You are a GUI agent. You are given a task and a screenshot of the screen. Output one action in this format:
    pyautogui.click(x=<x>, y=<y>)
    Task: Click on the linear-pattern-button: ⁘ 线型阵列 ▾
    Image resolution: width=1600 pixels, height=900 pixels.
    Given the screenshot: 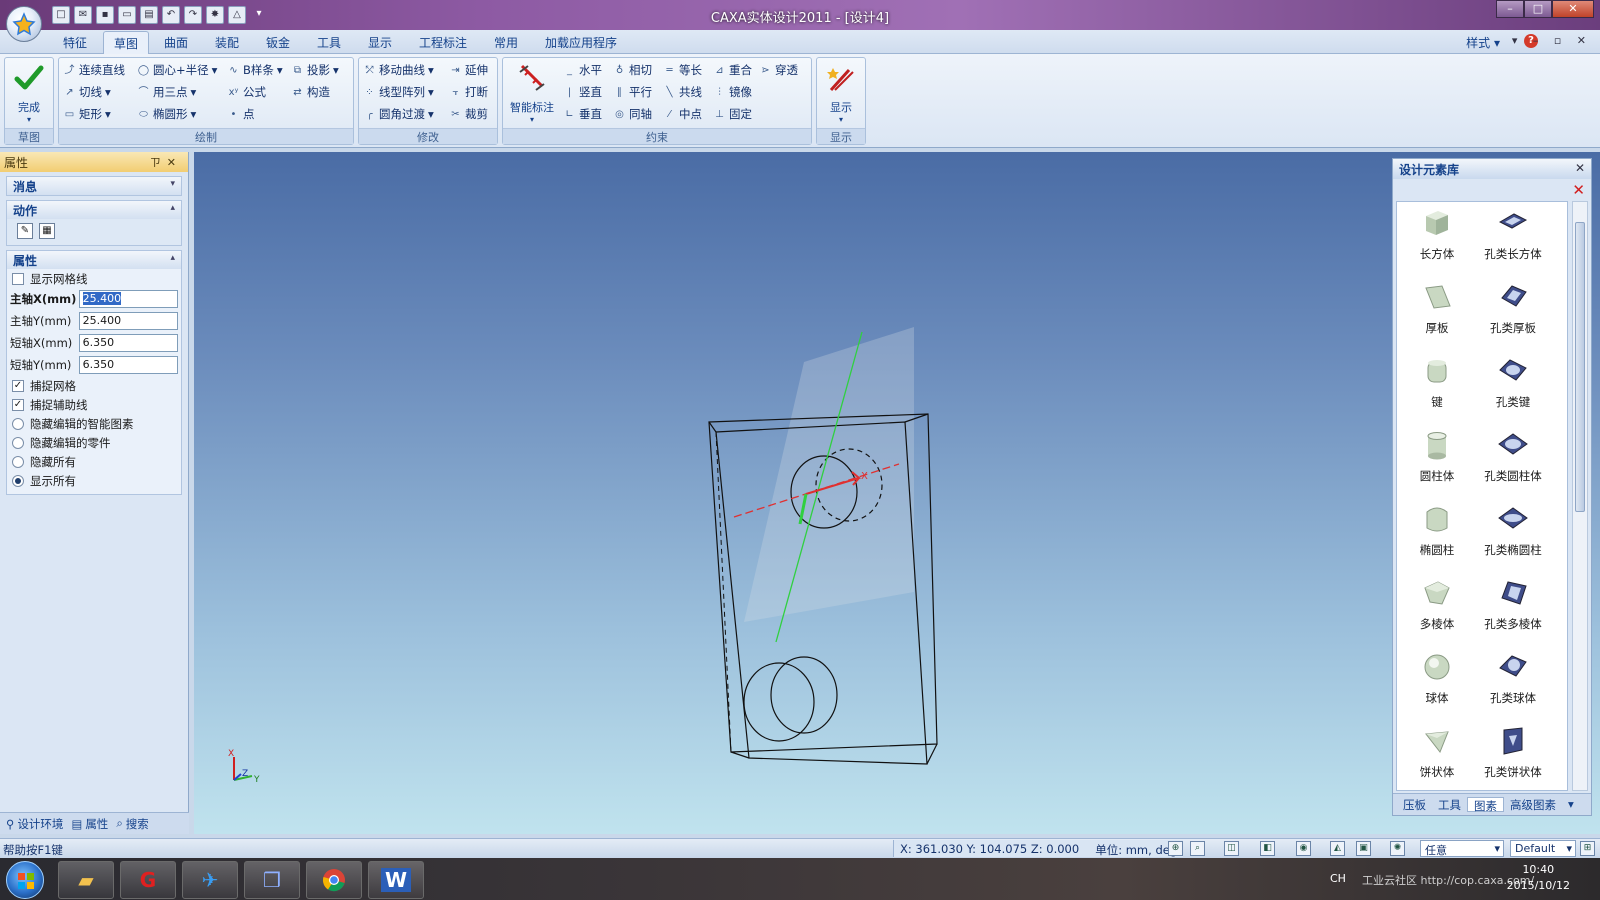 What is the action you would take?
    pyautogui.click(x=398, y=92)
    